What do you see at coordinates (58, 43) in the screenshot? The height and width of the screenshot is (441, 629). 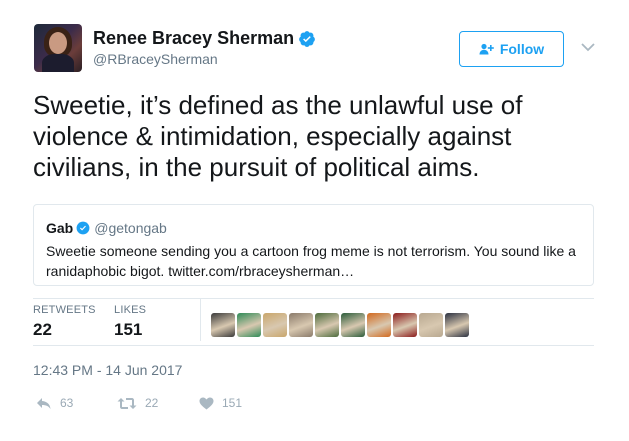 I see `avatar-face` at bounding box center [58, 43].